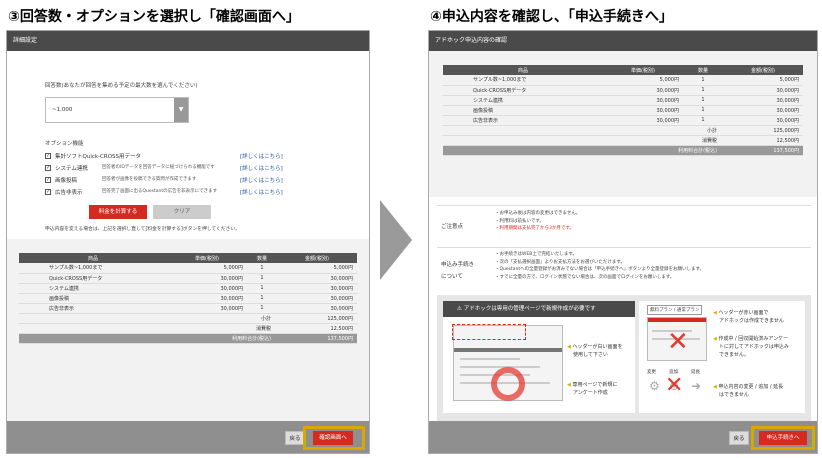  I want to click on apply-procedure-button: 申込手続きへ, so click(783, 438).